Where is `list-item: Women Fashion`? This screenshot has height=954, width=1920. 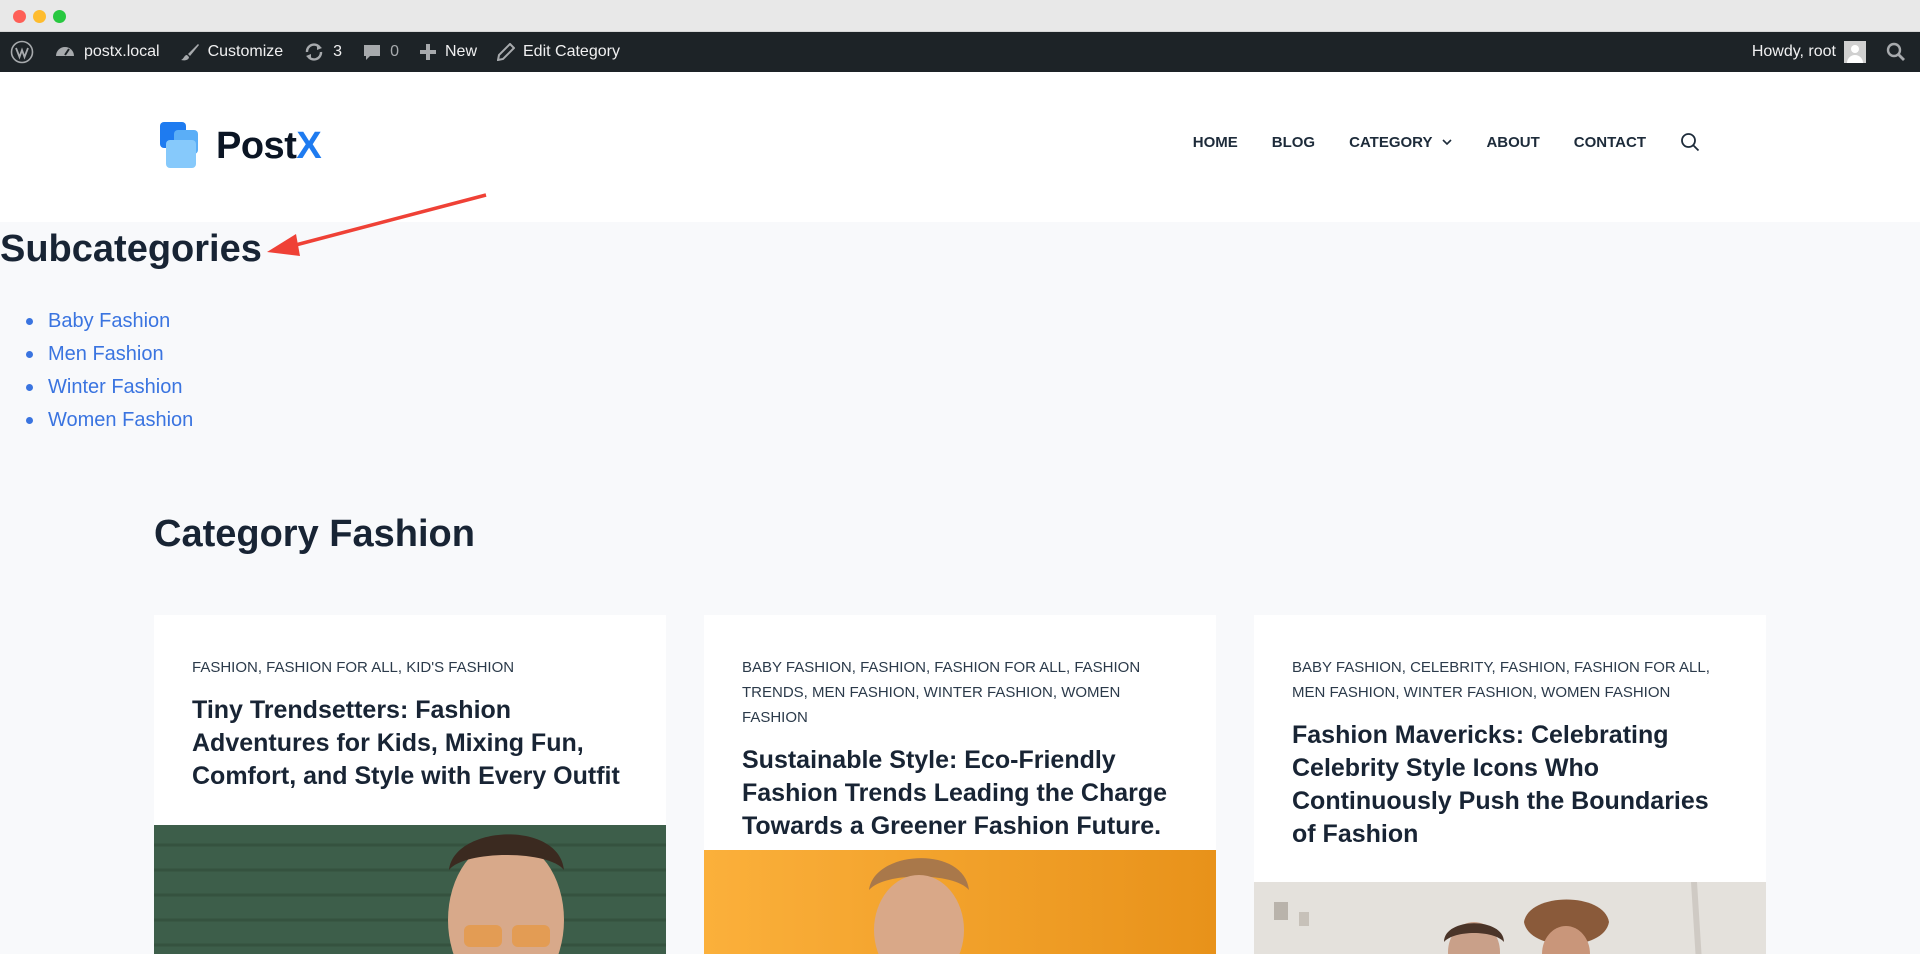 list-item: Women Fashion is located at coordinates (109, 420).